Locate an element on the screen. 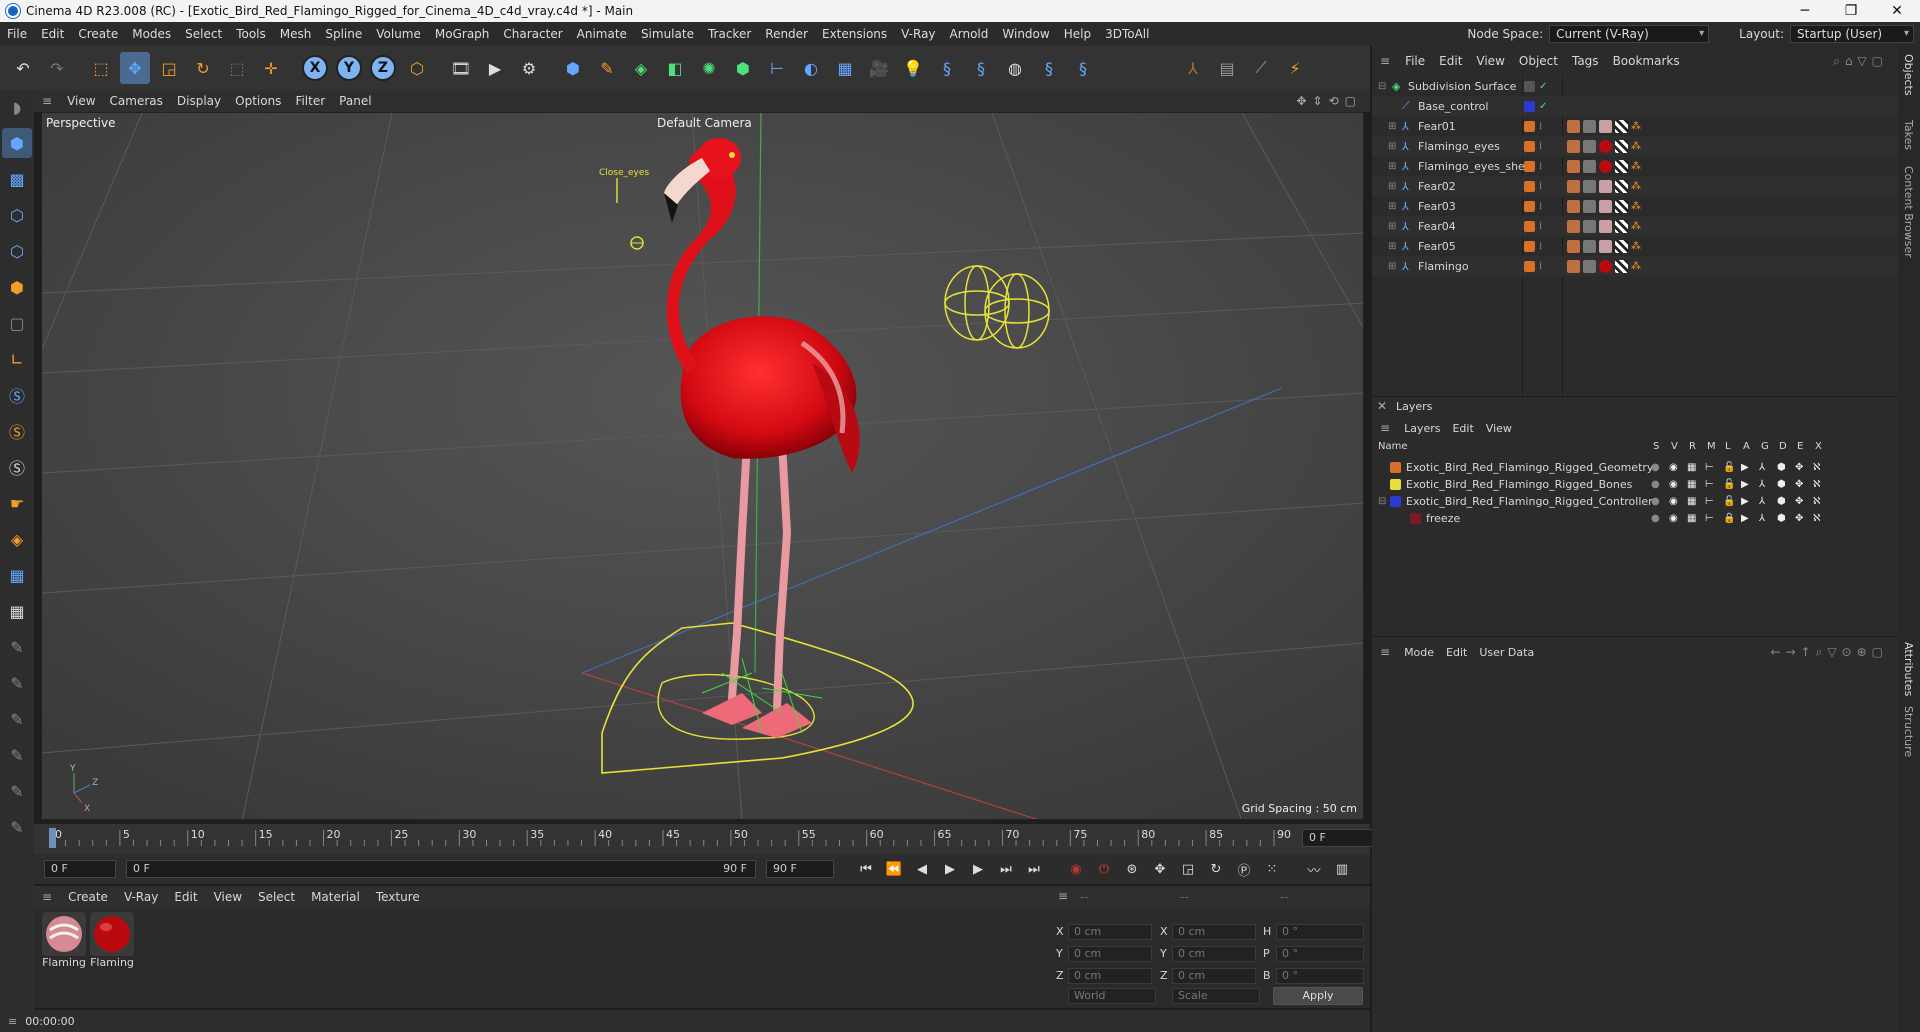 The image size is (1920, 1032). floor-icon: ▦ is located at coordinates (845, 68).